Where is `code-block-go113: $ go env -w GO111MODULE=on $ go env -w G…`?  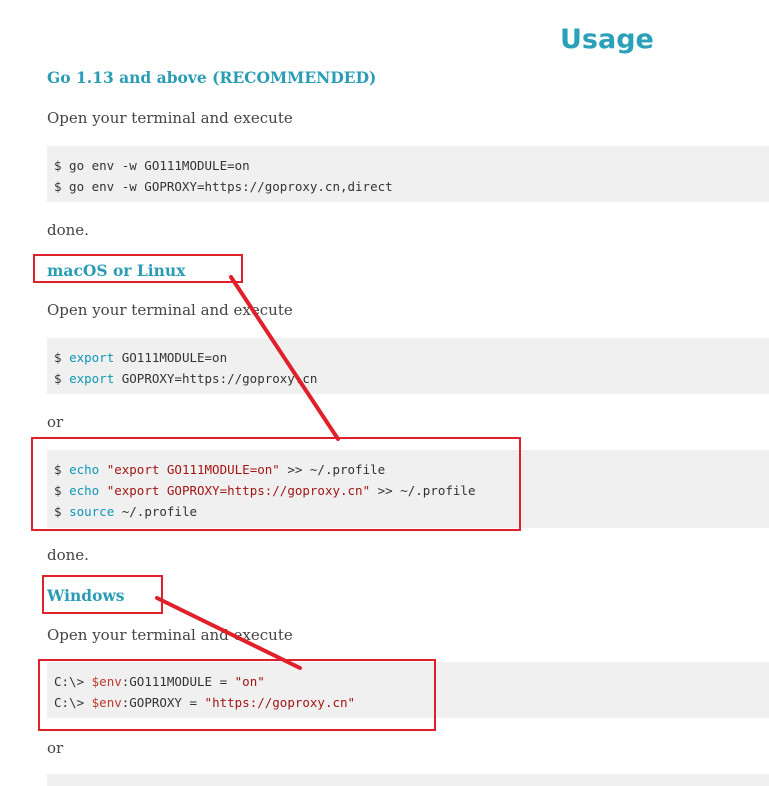
code-block-go113: $ go env -w GO111MODULE=on $ go env -w G… is located at coordinates (408, 174).